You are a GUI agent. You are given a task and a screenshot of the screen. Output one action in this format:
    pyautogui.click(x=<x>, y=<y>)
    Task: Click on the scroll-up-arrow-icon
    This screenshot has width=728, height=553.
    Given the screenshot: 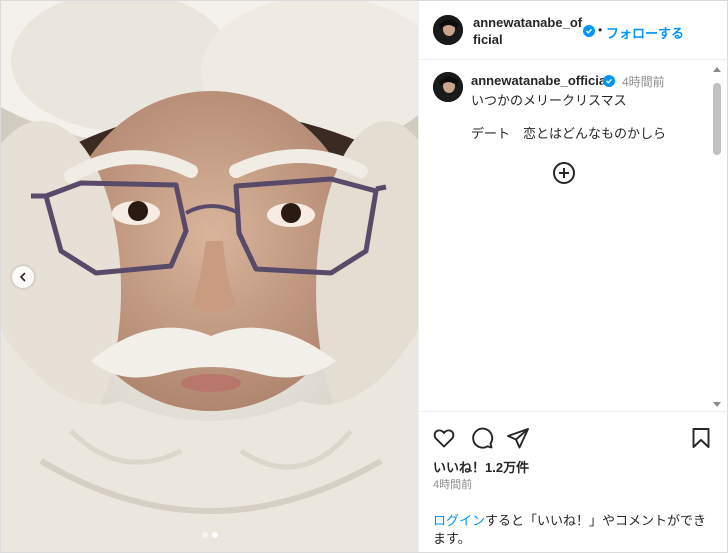 What is the action you would take?
    pyautogui.click(x=717, y=69)
    